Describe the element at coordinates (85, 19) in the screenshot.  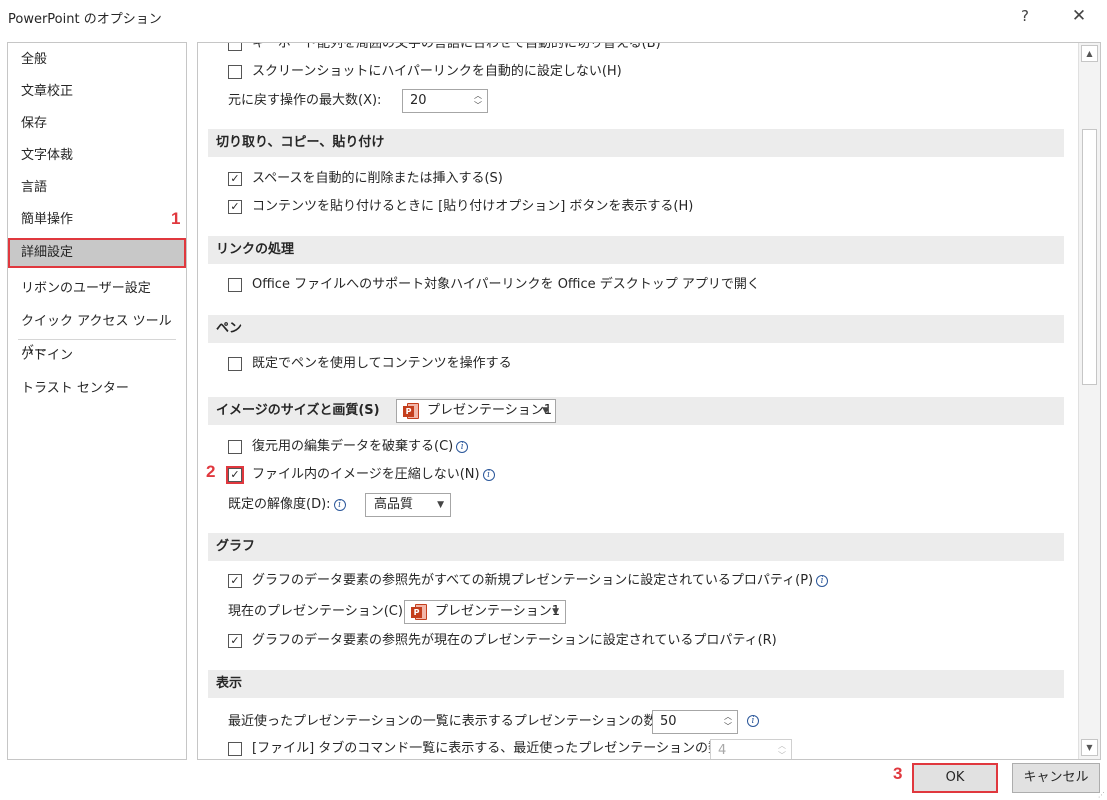
I see `window-title: PowerPoint のオプション` at that location.